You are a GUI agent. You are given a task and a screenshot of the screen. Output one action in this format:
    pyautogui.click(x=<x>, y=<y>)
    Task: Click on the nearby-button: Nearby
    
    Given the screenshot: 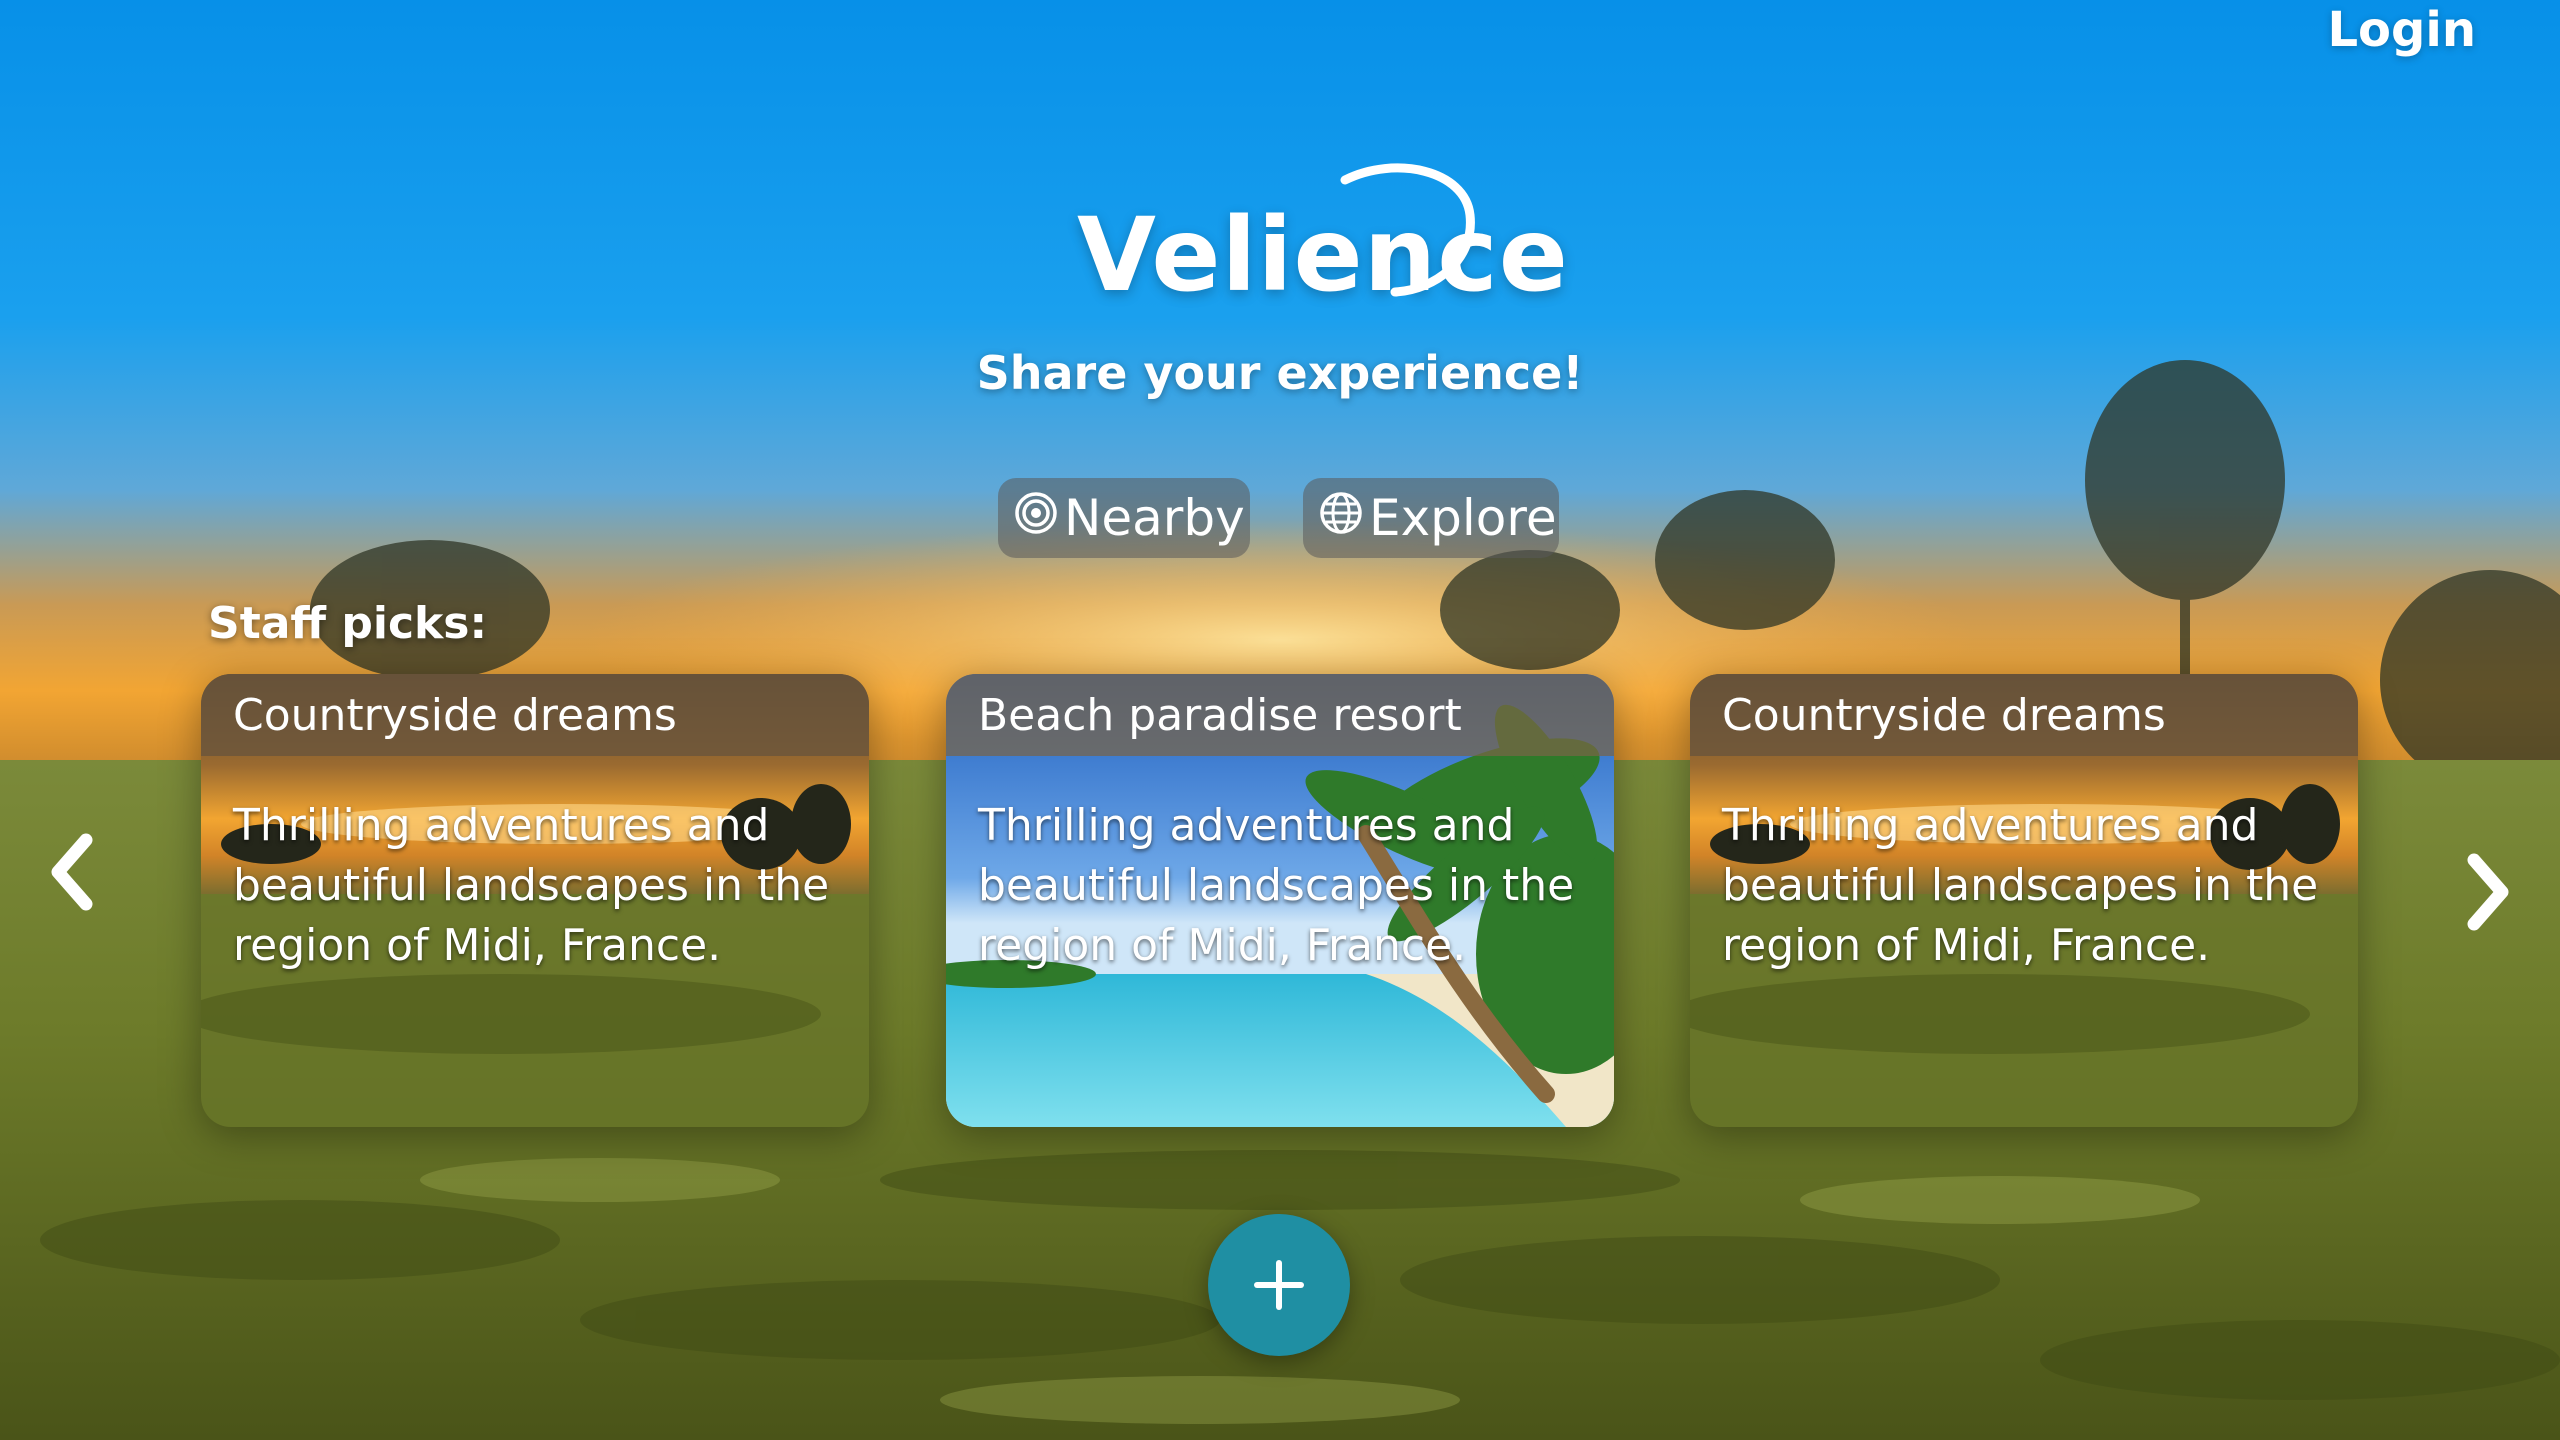 What is the action you would take?
    pyautogui.click(x=1124, y=518)
    